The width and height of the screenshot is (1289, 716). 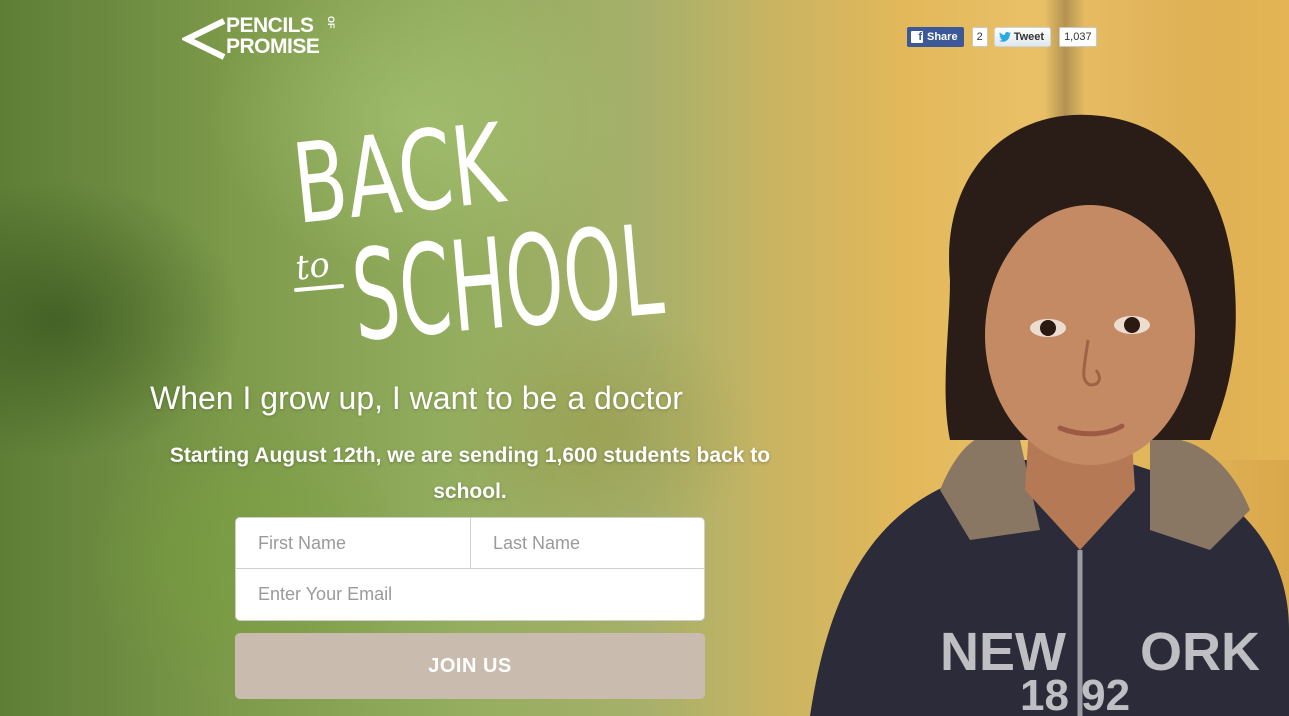 I want to click on back-to-school-title: BACK to SCHOOL, so click(x=479, y=220).